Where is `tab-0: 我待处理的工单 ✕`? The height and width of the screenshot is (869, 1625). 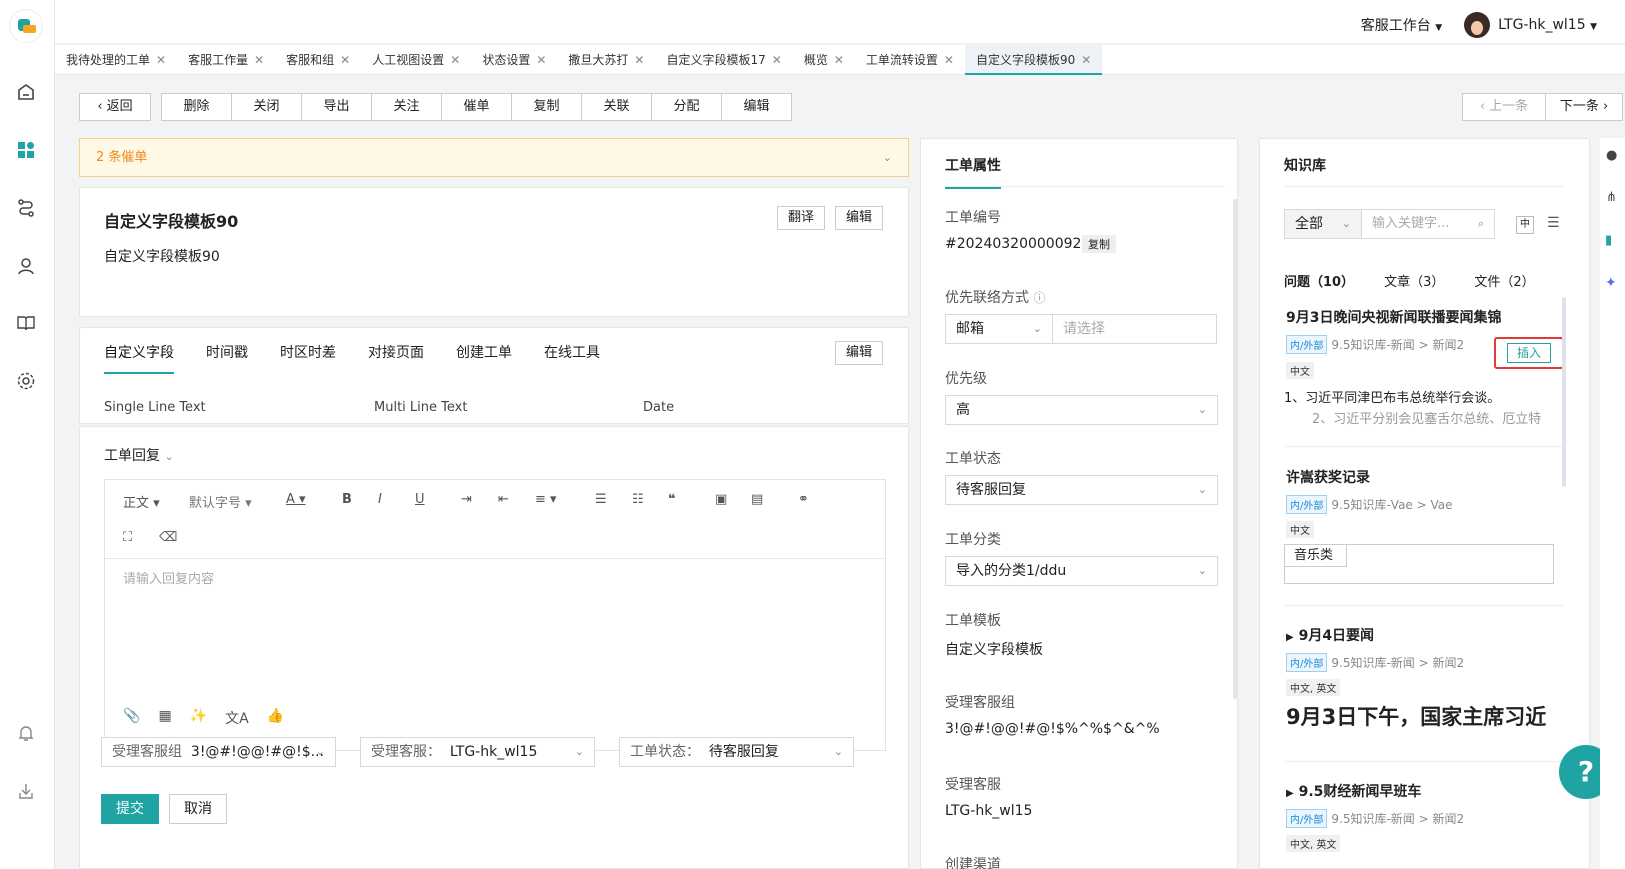 tab-0: 我待处理的工单 ✕ is located at coordinates (116, 60).